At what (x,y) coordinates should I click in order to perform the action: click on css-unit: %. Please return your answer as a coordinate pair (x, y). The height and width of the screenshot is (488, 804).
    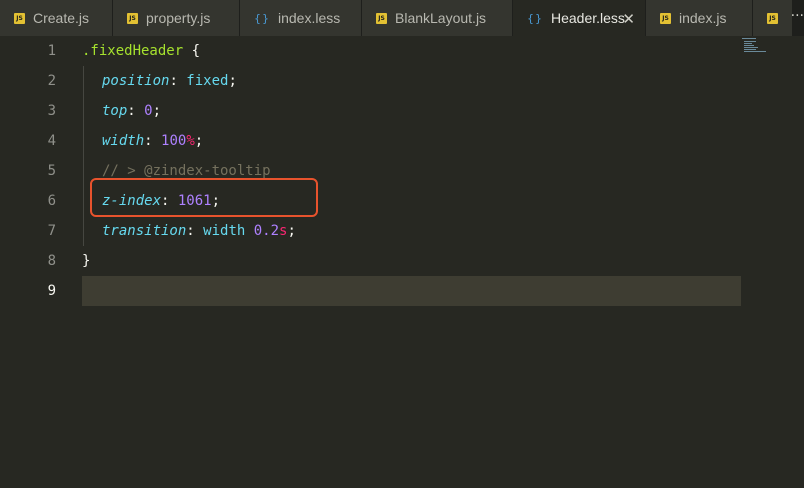
    Looking at the image, I should click on (190, 141).